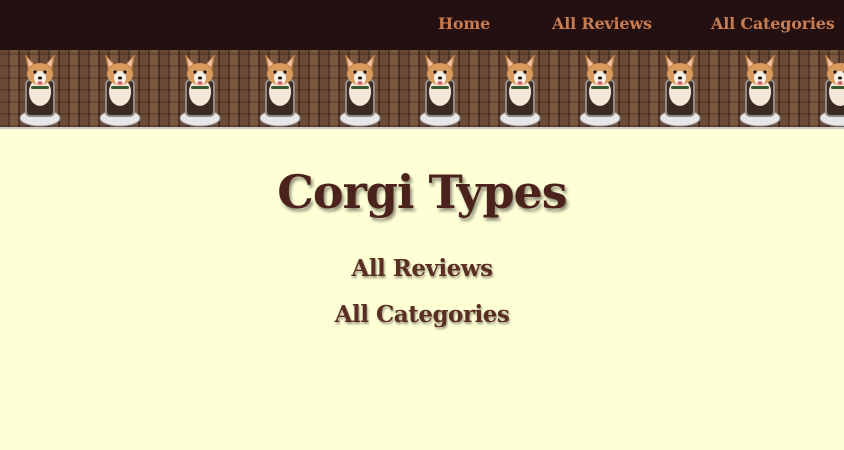 Image resolution: width=844 pixels, height=450 pixels. I want to click on top-navigation-bar: Home All Reviews All Categories, so click(422, 25).